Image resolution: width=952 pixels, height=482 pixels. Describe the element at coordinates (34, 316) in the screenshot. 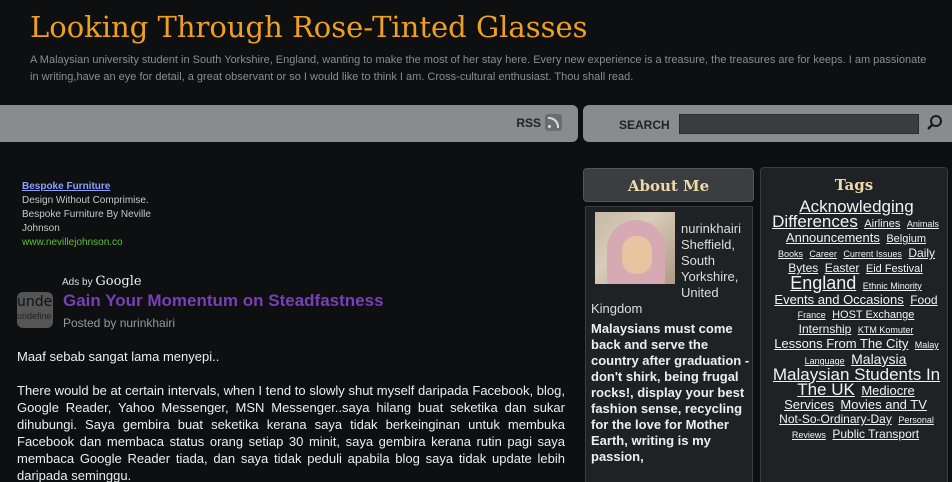

I see `avatar-subtext: undefine` at that location.